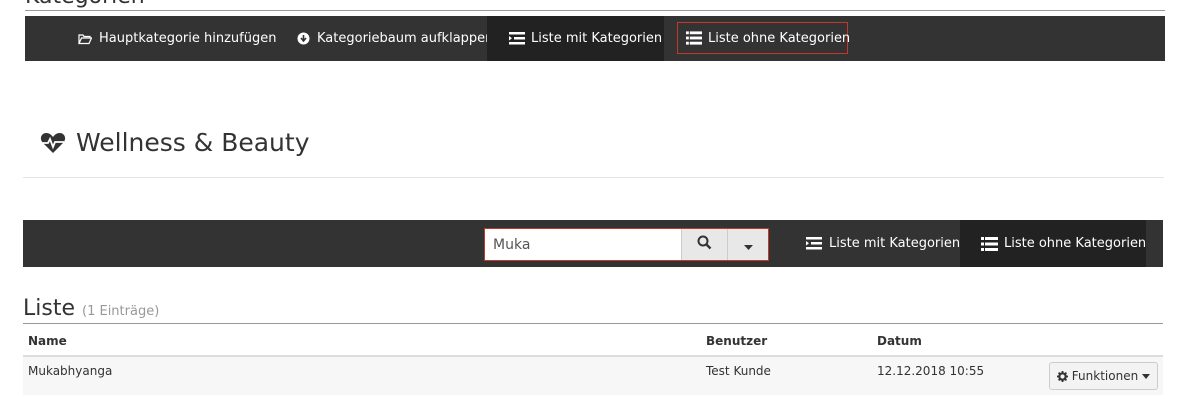 This screenshot has width=1181, height=405. I want to click on list-tab-with-categories-label: Liste mit Kategorien, so click(895, 243).